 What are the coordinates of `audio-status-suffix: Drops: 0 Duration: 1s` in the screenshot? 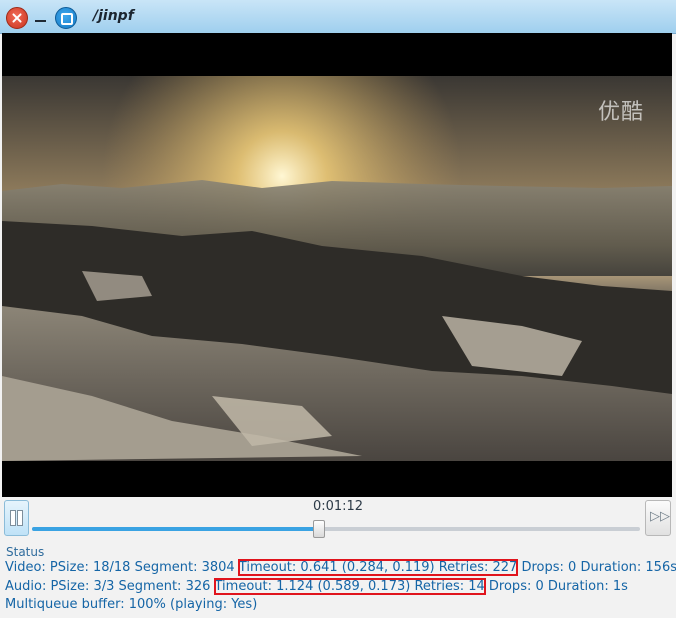 It's located at (556, 586).